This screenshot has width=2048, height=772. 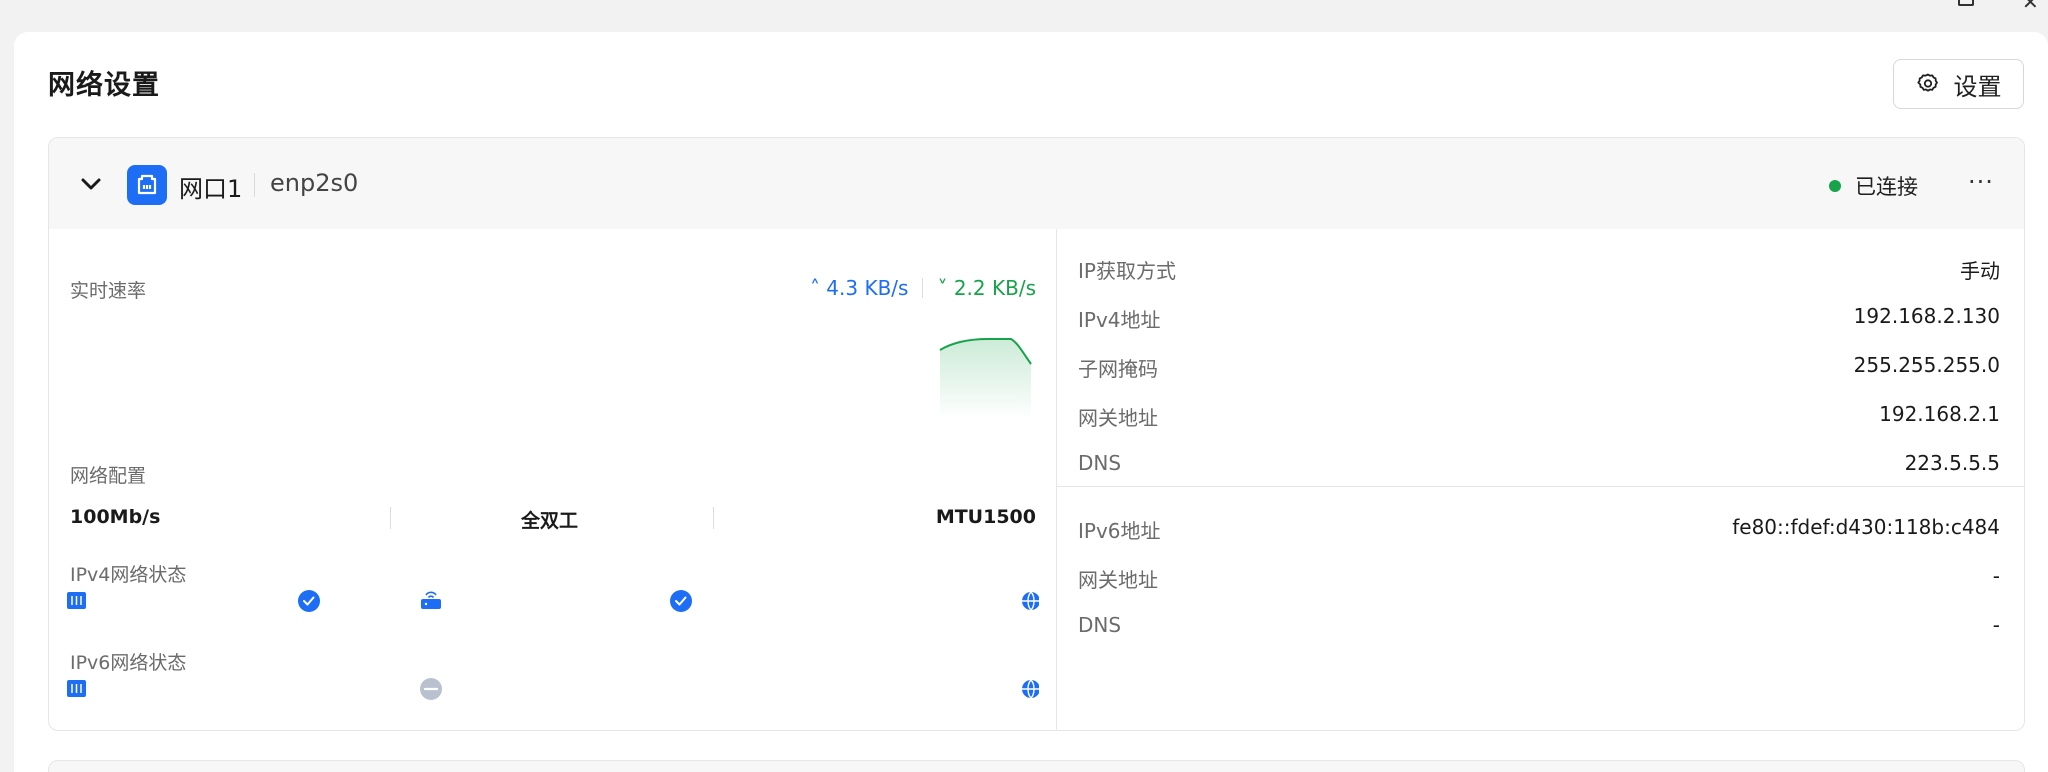 What do you see at coordinates (1540, 414) in the screenshot?
I see `ipv4-gateway-row: 网关地址 192.168.2.1` at bounding box center [1540, 414].